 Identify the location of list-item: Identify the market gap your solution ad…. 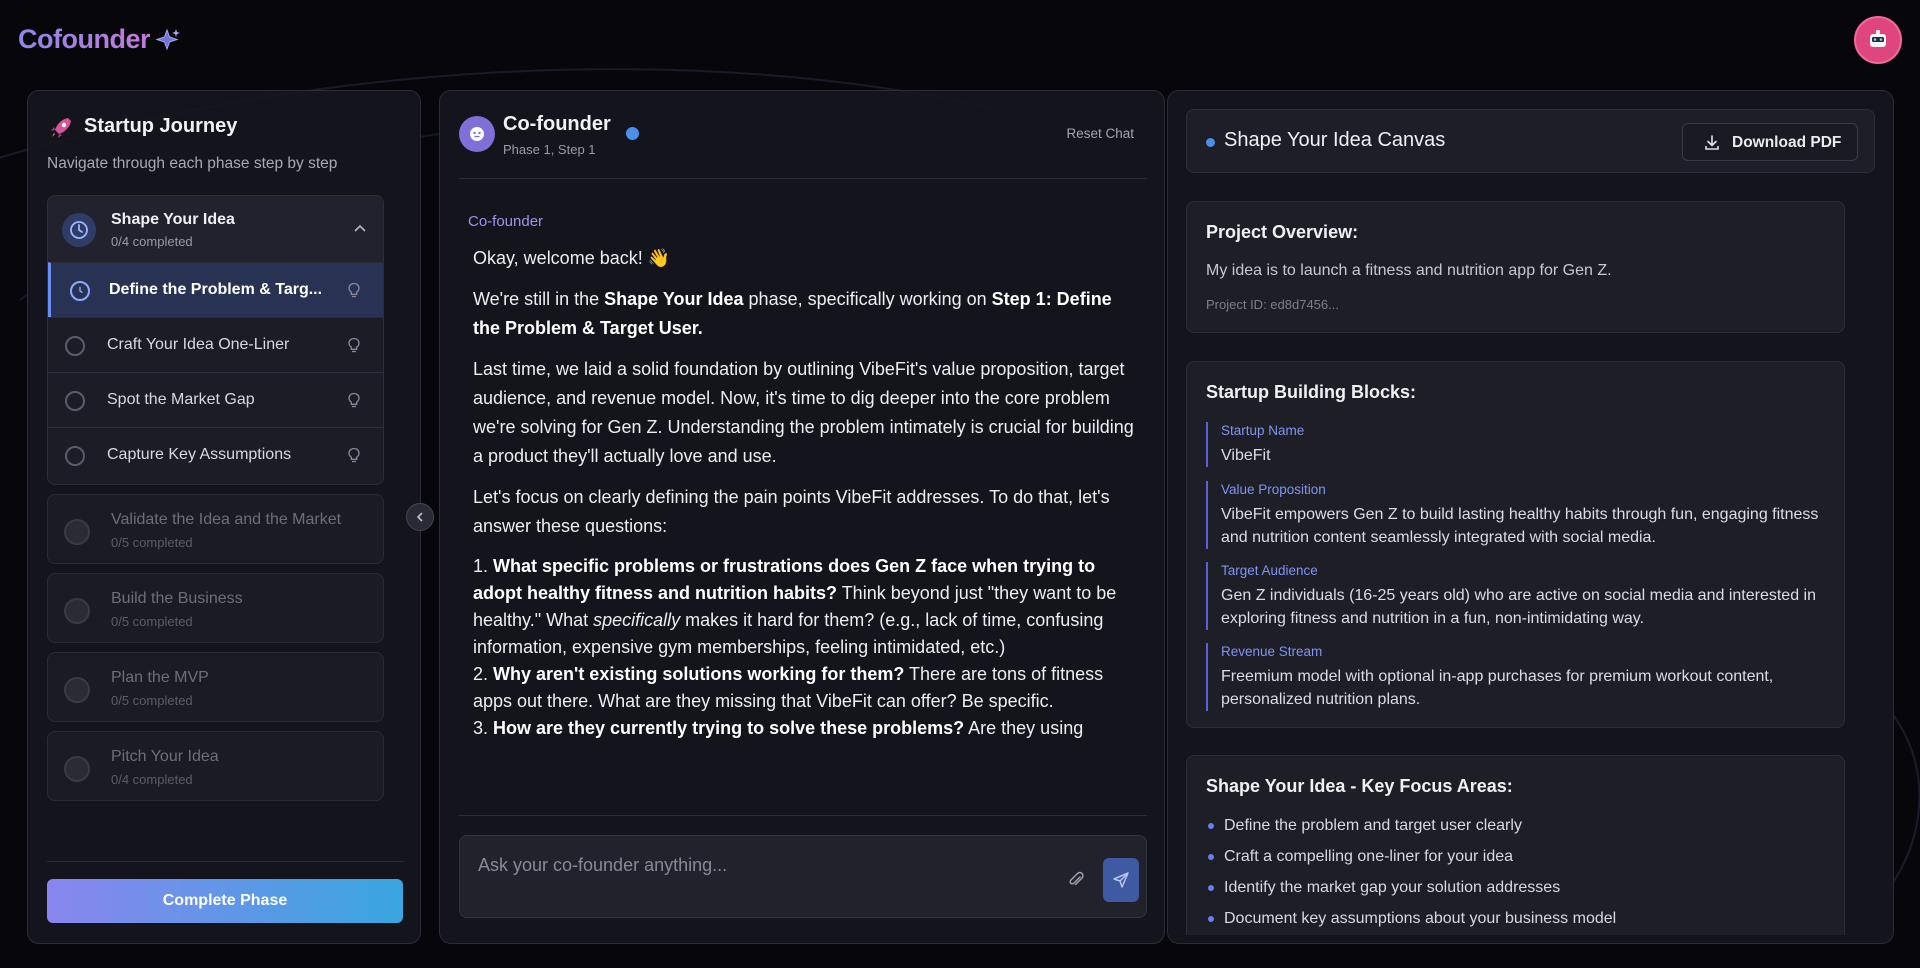
(1518, 891).